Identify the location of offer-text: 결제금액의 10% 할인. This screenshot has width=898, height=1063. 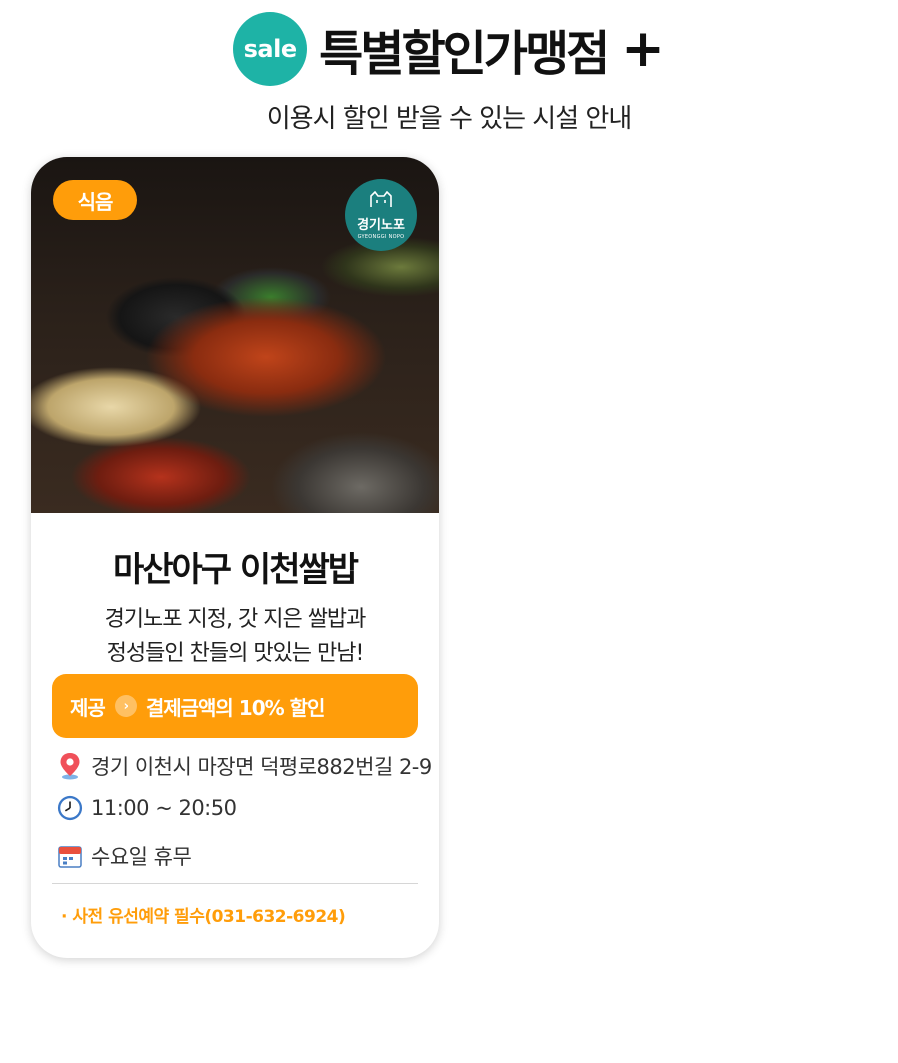
(235, 707).